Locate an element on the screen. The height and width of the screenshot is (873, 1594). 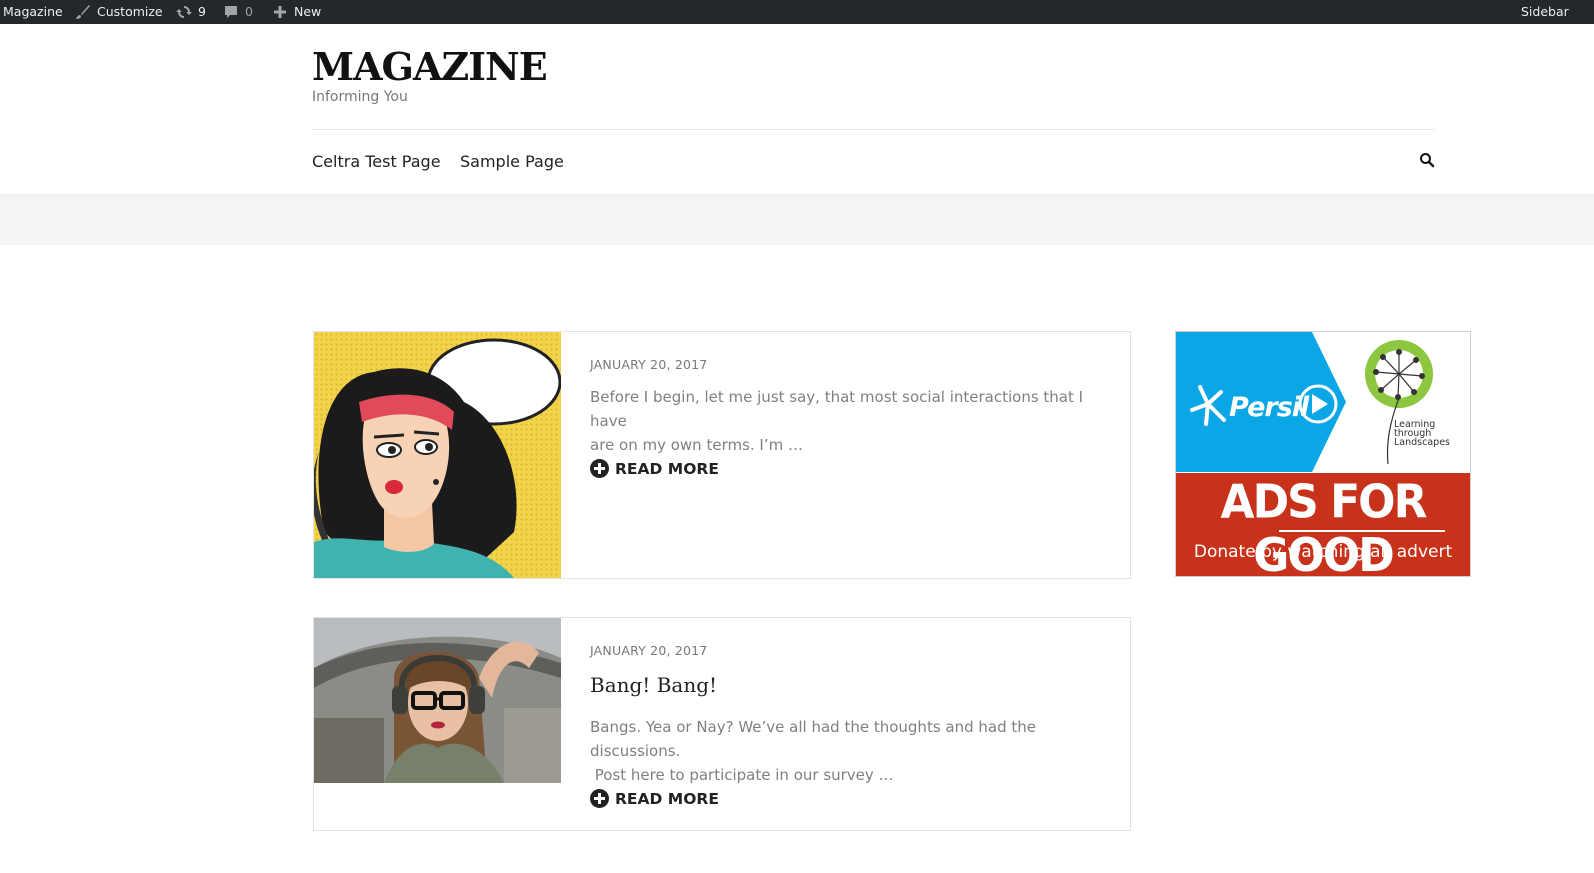
admin-bar-comments: 0 is located at coordinates (238, 12).